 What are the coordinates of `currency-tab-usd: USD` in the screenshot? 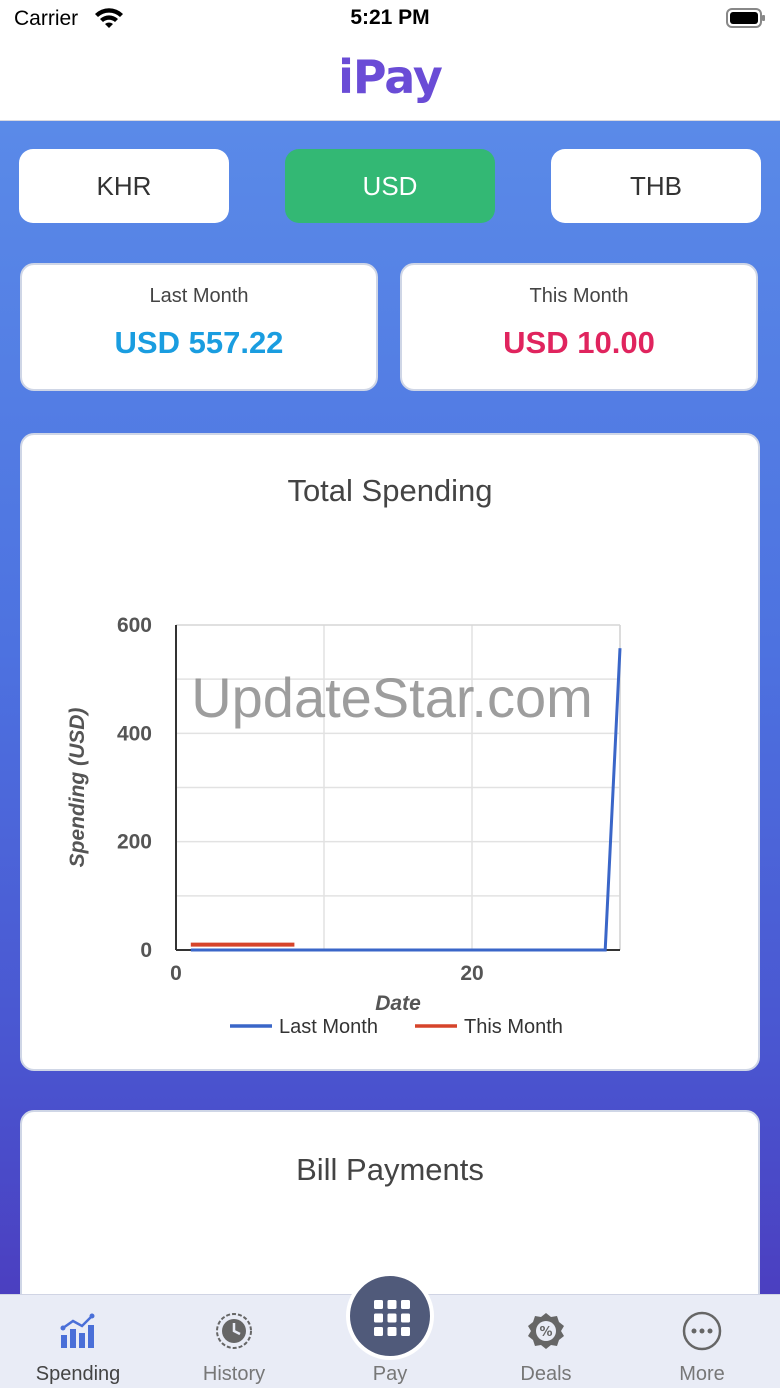 It's located at (390, 186).